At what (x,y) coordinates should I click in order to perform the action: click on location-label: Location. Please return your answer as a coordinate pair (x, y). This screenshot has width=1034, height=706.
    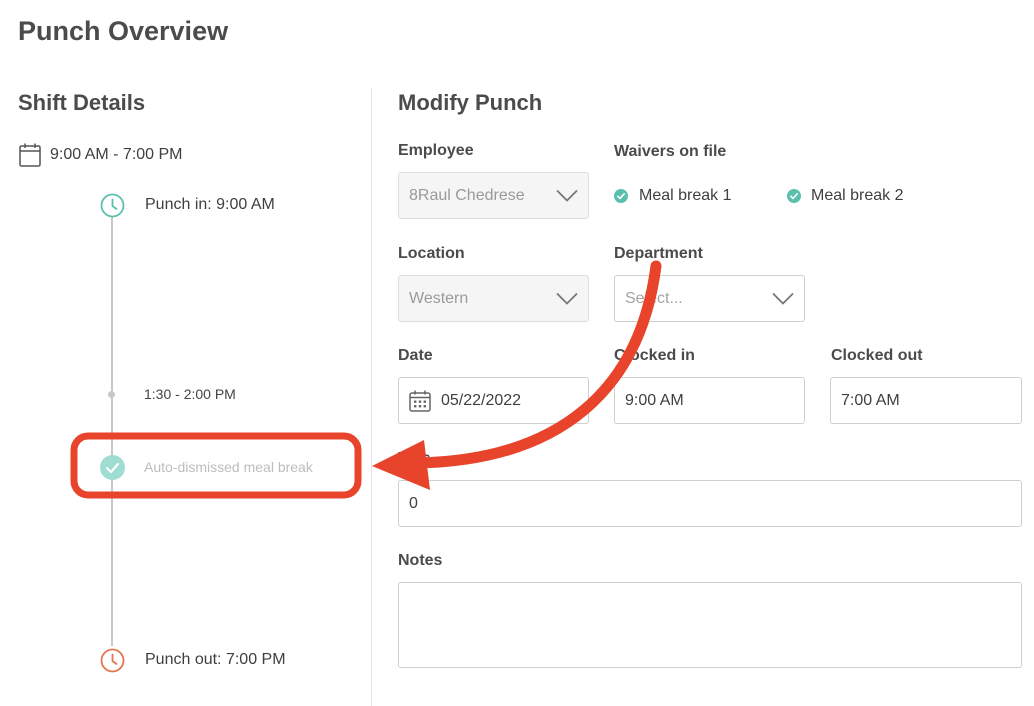
    Looking at the image, I should click on (431, 253).